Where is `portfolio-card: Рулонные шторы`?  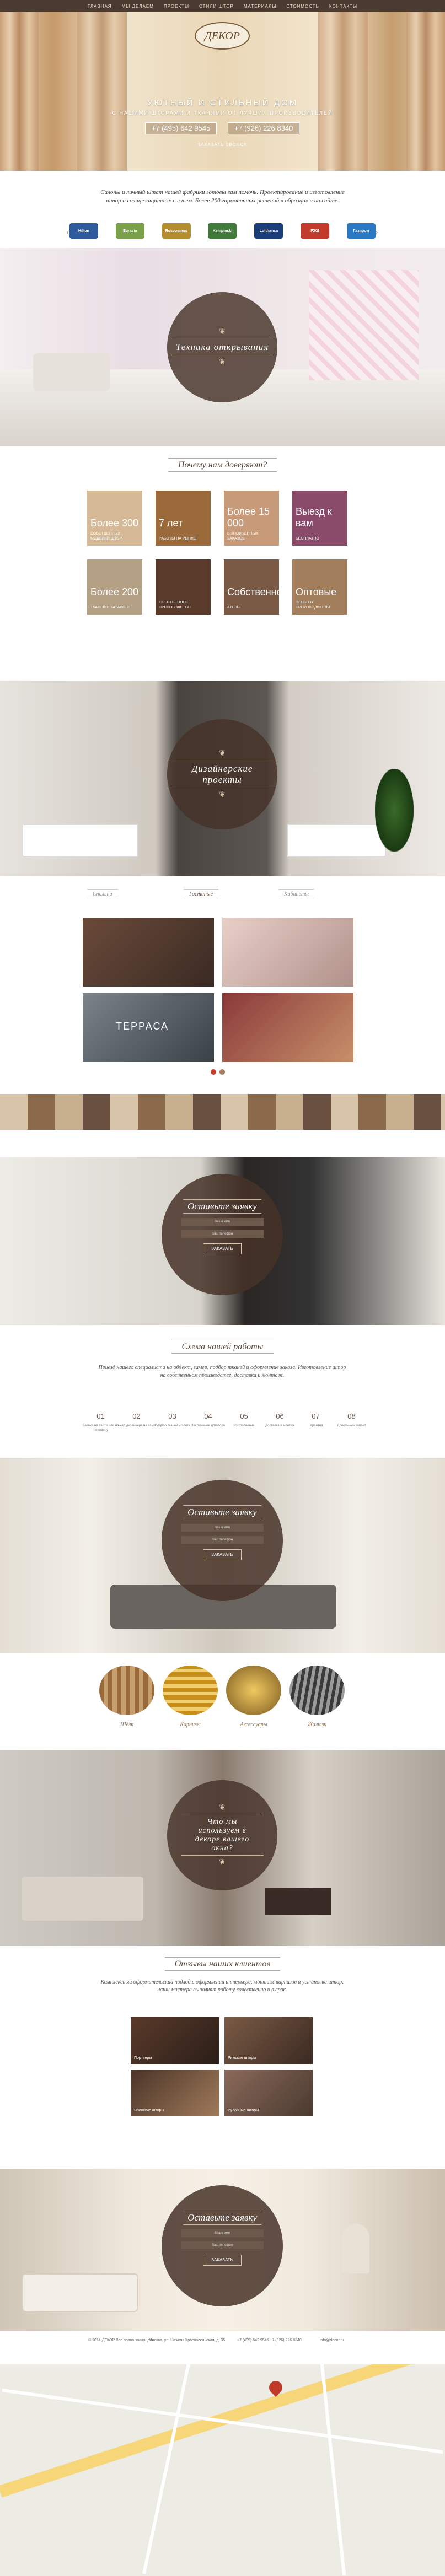
portfolio-card: Рулонные шторы is located at coordinates (268, 2093).